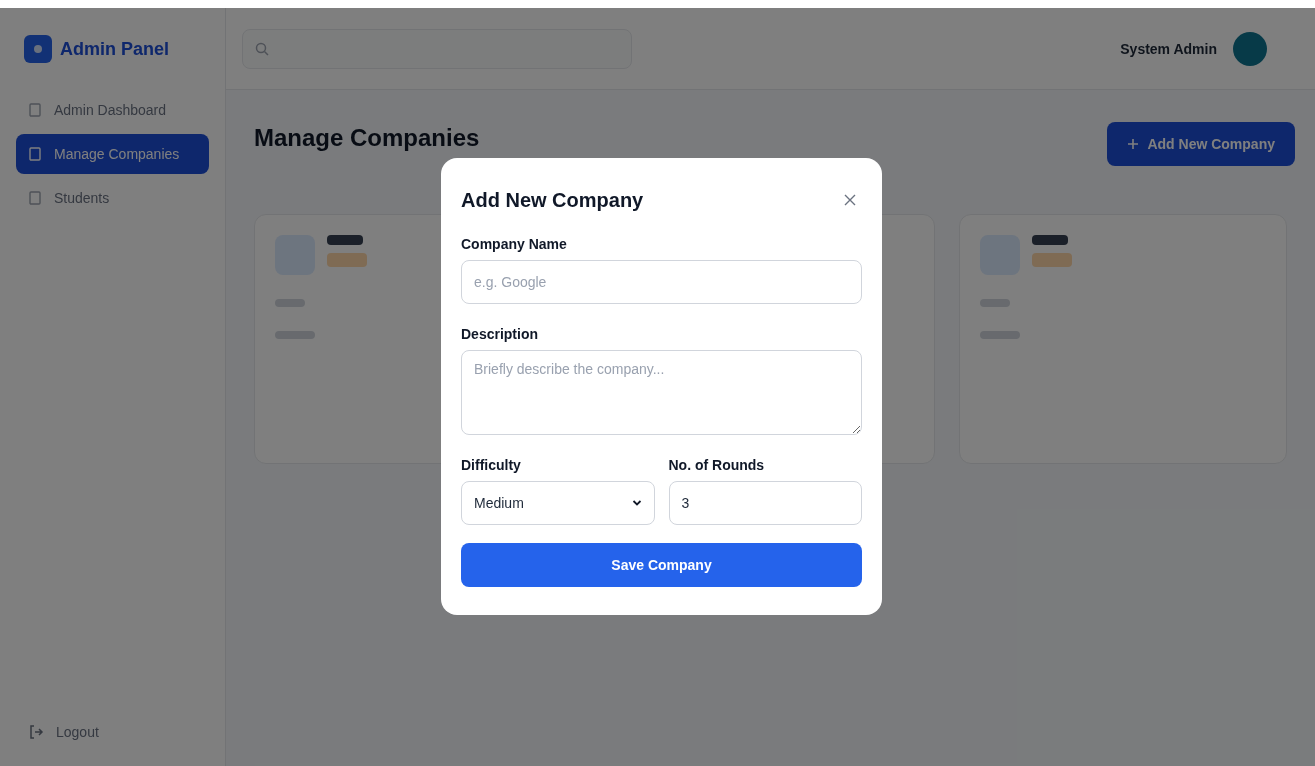 Image resolution: width=1315 pixels, height=766 pixels. I want to click on chevron-down-icon, so click(636, 503).